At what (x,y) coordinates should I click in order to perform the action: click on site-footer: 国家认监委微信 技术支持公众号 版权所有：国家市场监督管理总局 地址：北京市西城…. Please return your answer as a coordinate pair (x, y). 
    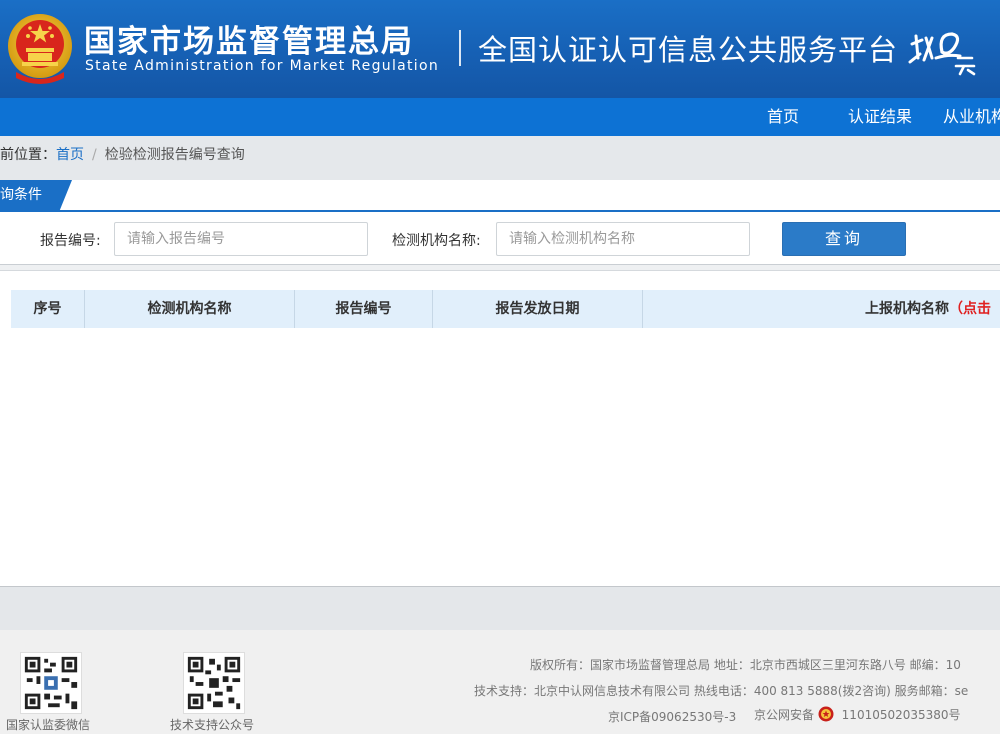
    Looking at the image, I should click on (500, 682).